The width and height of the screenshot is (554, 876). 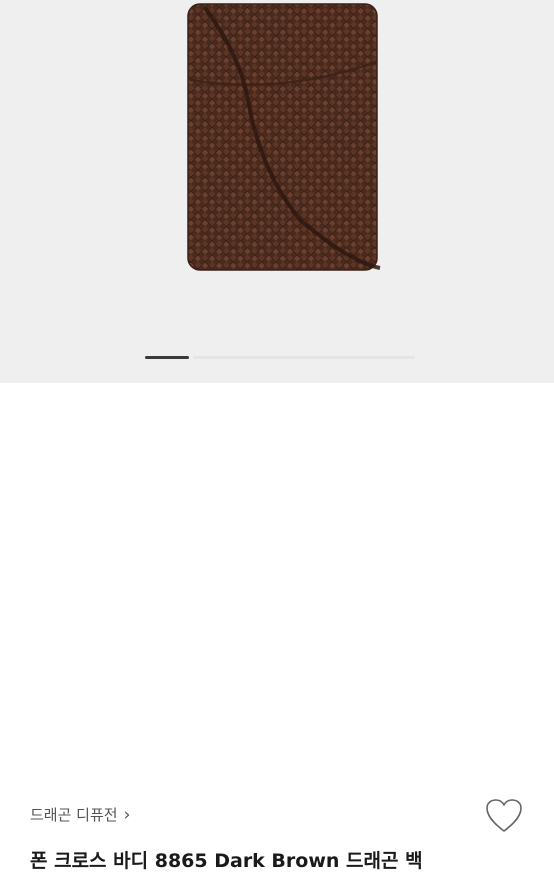 I want to click on brand-link: 드래곤 디퓨전 ›, so click(x=80, y=814).